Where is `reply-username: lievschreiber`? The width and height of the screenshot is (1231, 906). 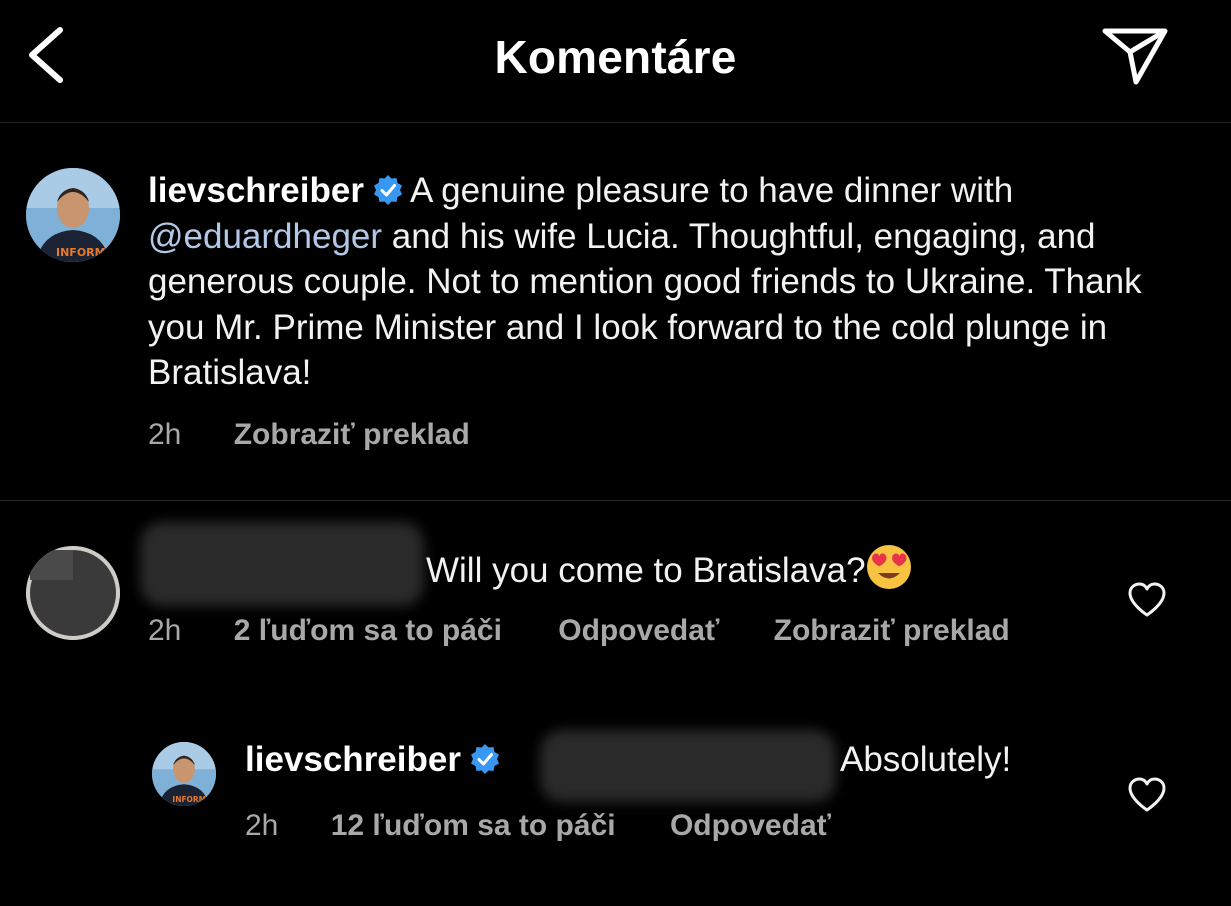 reply-username: lievschreiber is located at coordinates (353, 759).